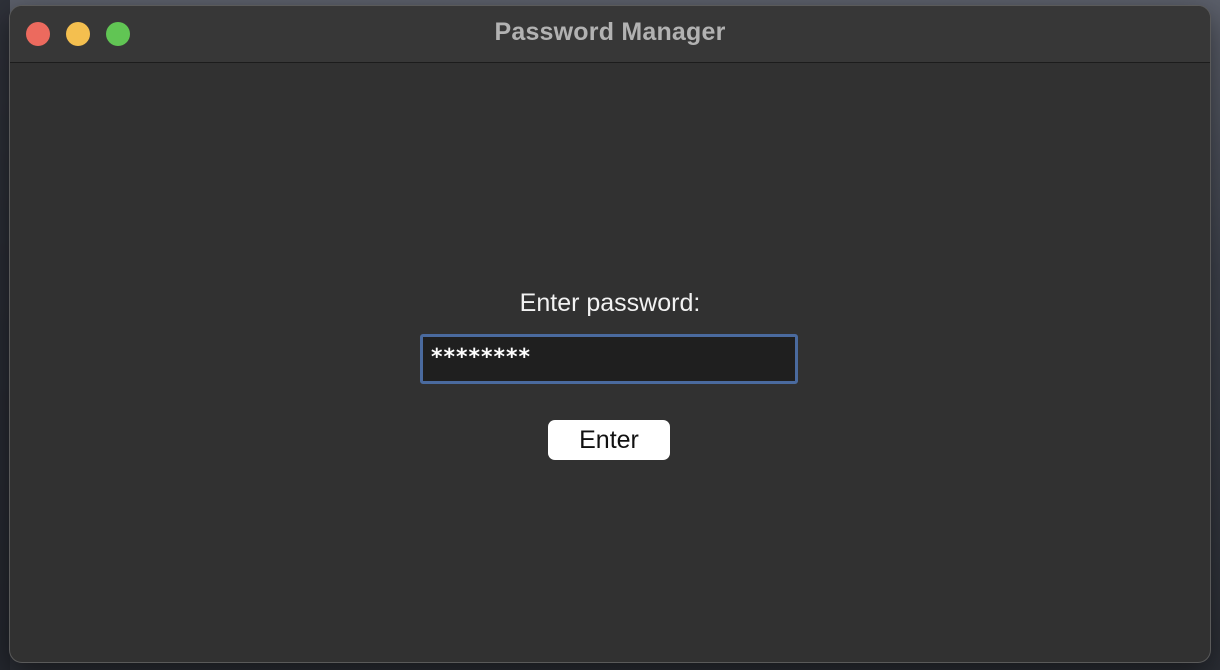 Image resolution: width=1220 pixels, height=670 pixels. What do you see at coordinates (609, 359) in the screenshot?
I see `password-input: ********` at bounding box center [609, 359].